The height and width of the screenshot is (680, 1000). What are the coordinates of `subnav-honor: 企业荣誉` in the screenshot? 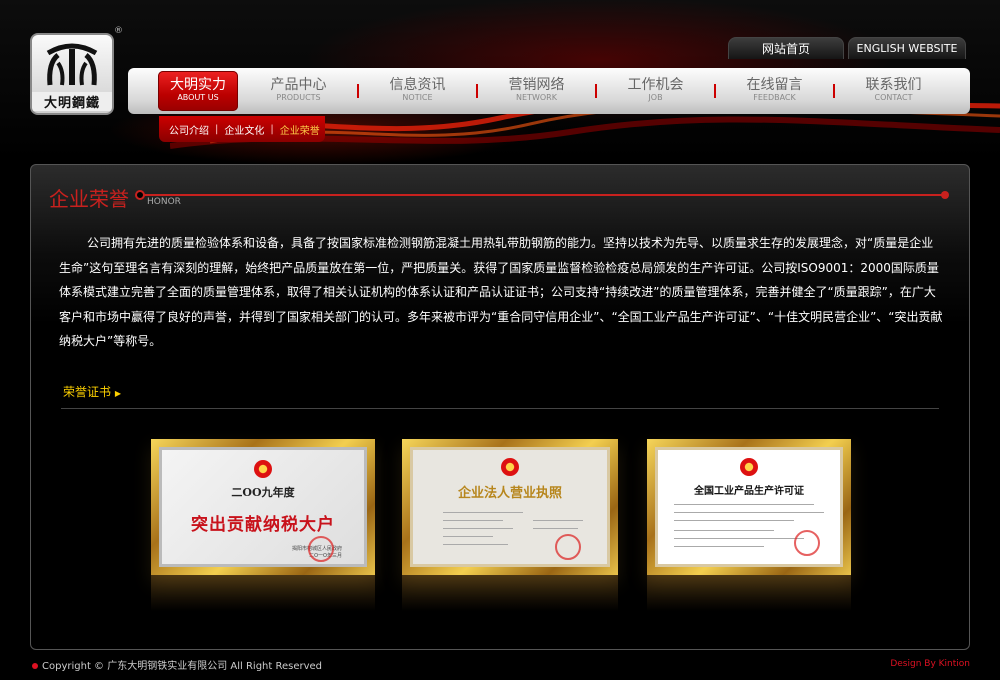 It's located at (300, 129).